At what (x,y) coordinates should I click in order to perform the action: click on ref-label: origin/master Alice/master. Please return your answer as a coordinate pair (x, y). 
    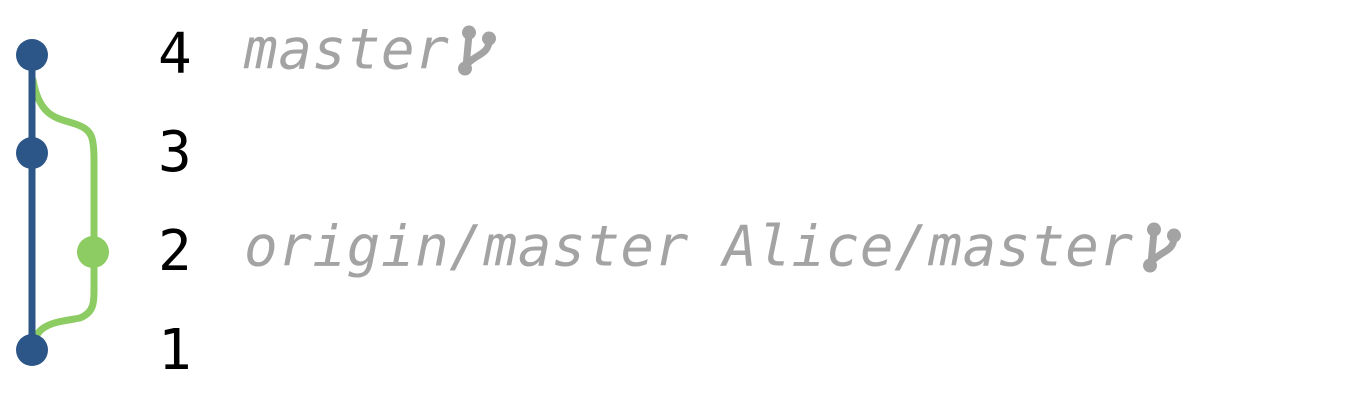
    Looking at the image, I should click on (715, 247).